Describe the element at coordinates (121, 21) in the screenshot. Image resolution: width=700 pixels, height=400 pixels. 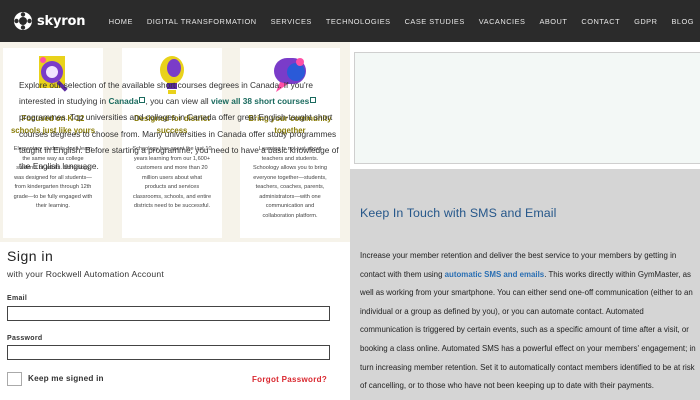
I see `nav-home: HOME` at that location.